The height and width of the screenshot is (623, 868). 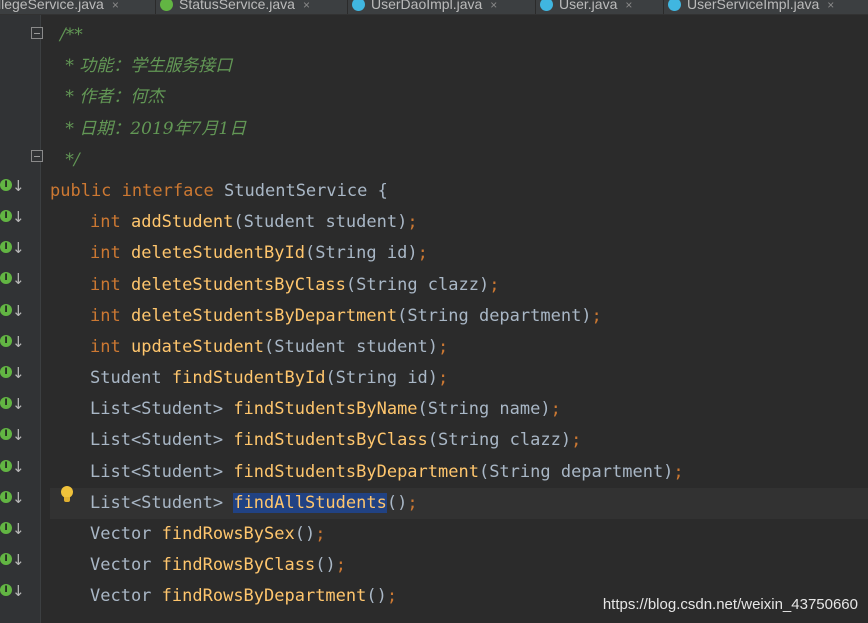 What do you see at coordinates (459, 503) in the screenshot?
I see `current-method-line: List<Student> findAllStudents();` at bounding box center [459, 503].